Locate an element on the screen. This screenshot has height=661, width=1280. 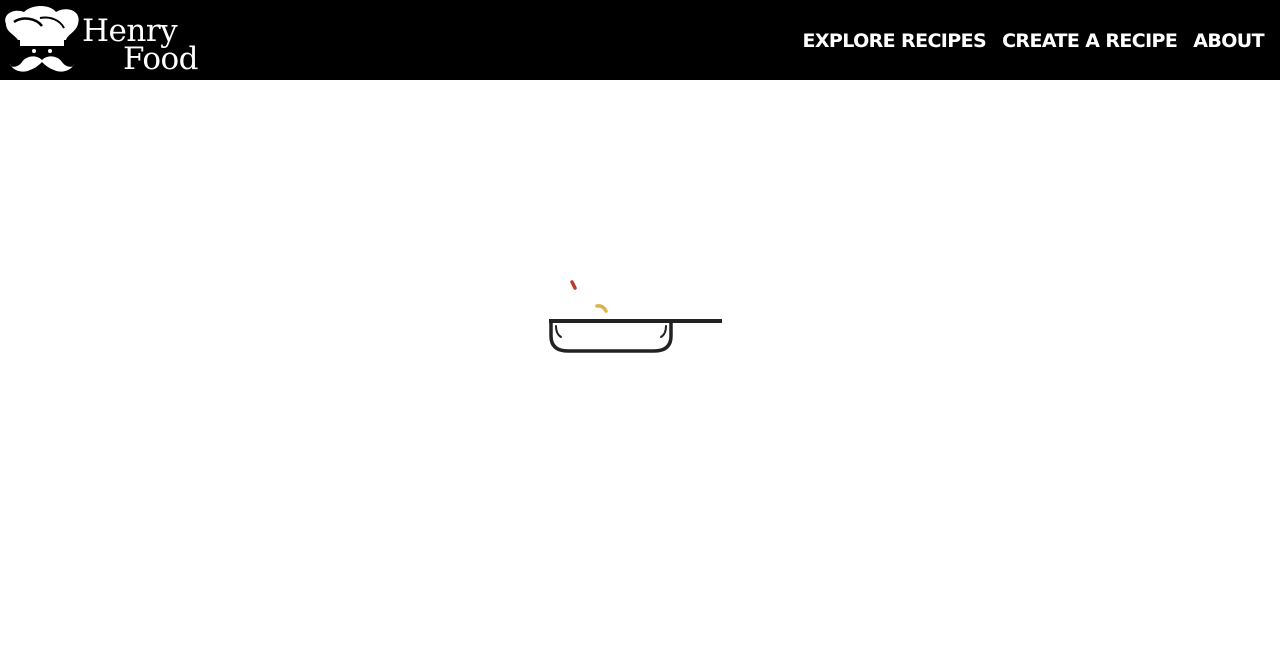
frying-pan-icon is located at coordinates (635, 316).